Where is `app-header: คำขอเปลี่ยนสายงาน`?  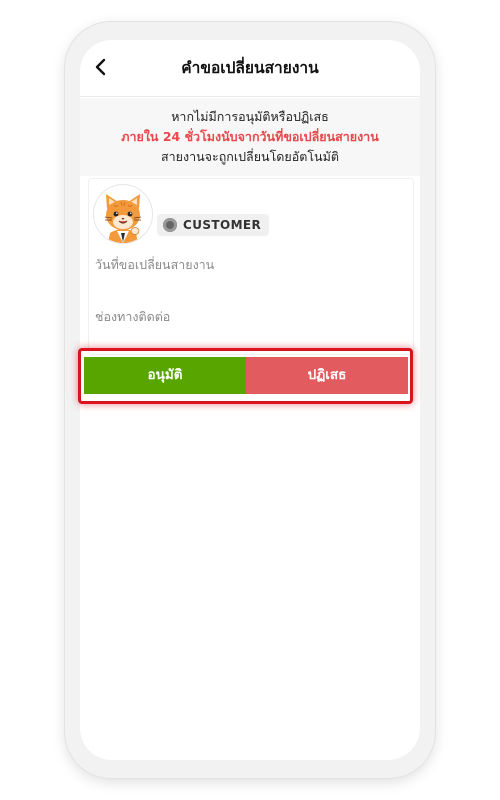
app-header: คำขอเปลี่ยนสายงาน is located at coordinates (250, 68).